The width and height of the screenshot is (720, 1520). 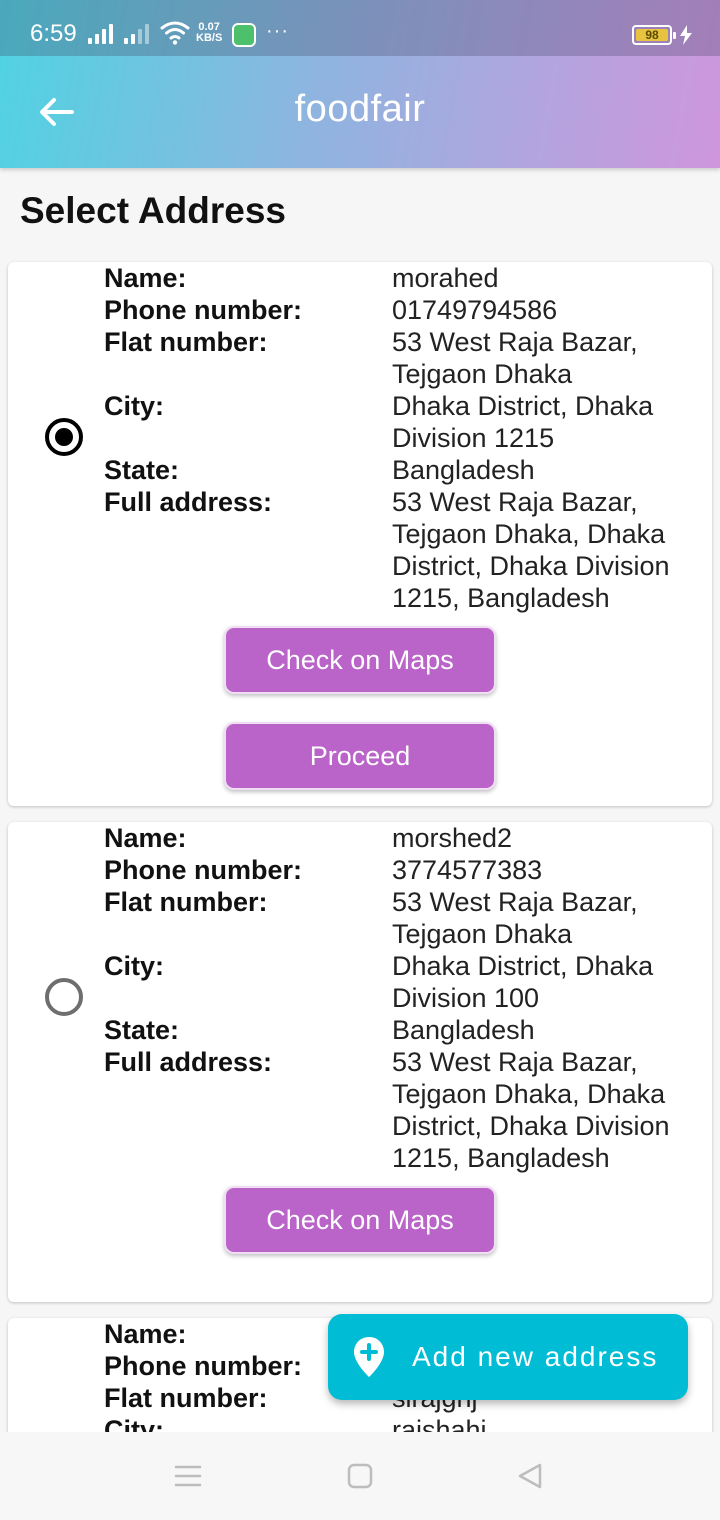 I want to click on add-new-address-button: Add new address, so click(x=508, y=1357).